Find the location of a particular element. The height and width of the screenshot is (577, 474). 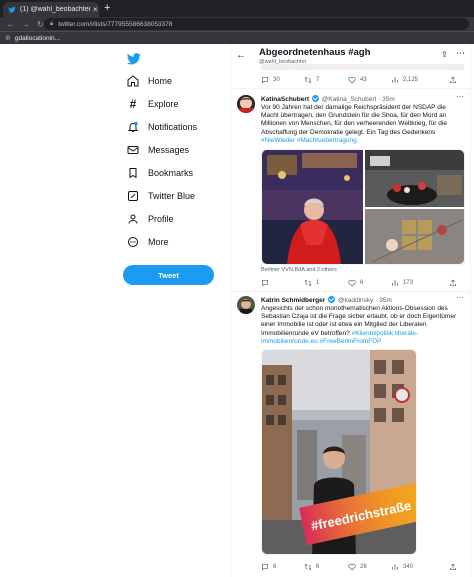

tweet-photos is located at coordinates (363, 207).